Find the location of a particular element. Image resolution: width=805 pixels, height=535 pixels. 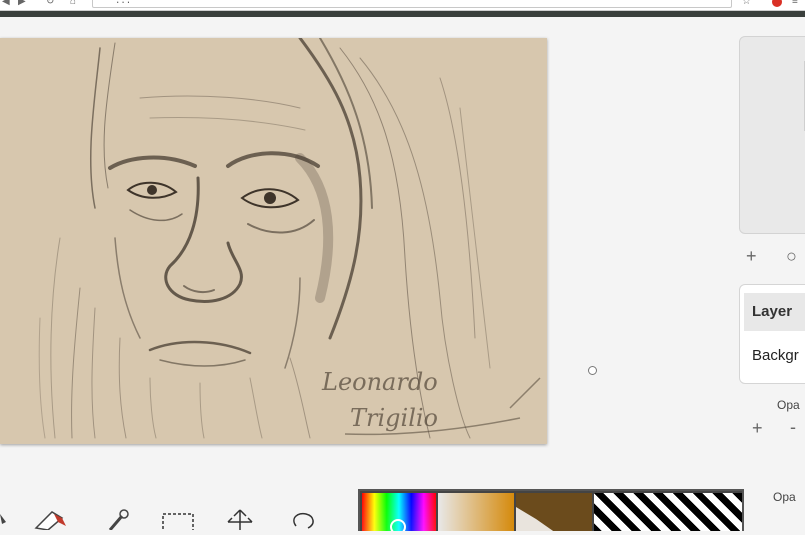

zoom-icon: ○ is located at coordinates (791, 256).